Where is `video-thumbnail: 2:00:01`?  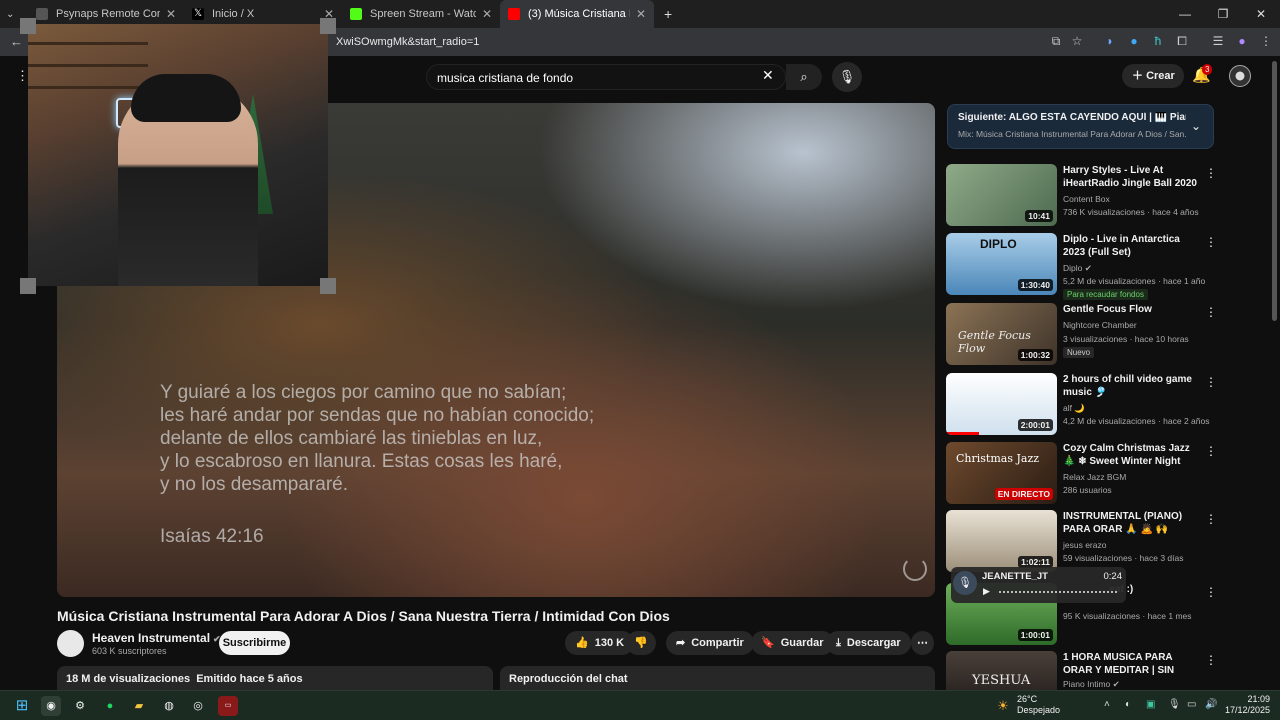 video-thumbnail: 2:00:01 is located at coordinates (1001, 404).